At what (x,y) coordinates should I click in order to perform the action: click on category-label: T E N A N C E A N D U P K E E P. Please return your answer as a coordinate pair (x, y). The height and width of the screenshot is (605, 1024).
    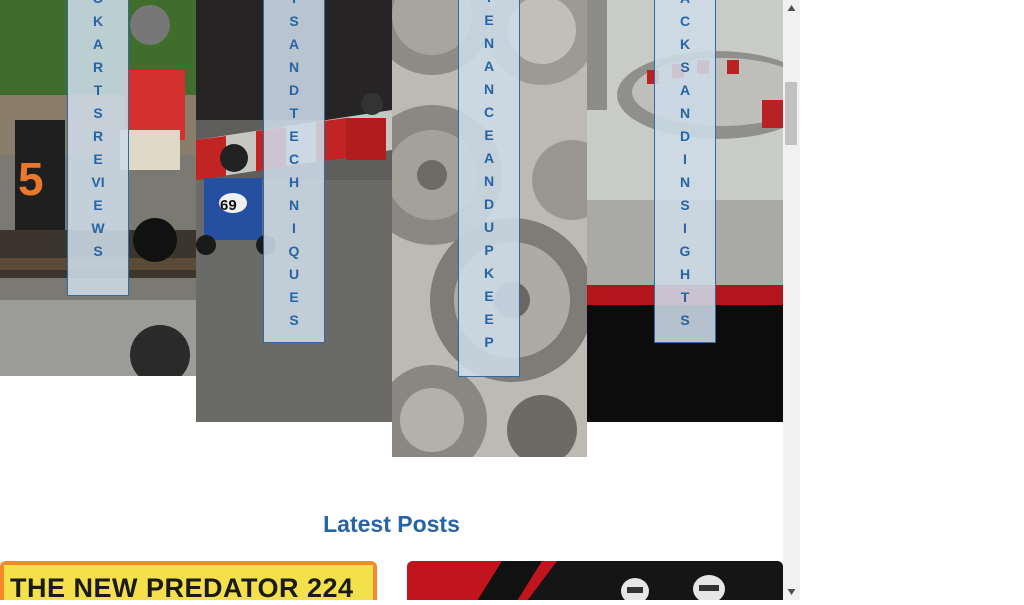
    Looking at the image, I should click on (489, 188).